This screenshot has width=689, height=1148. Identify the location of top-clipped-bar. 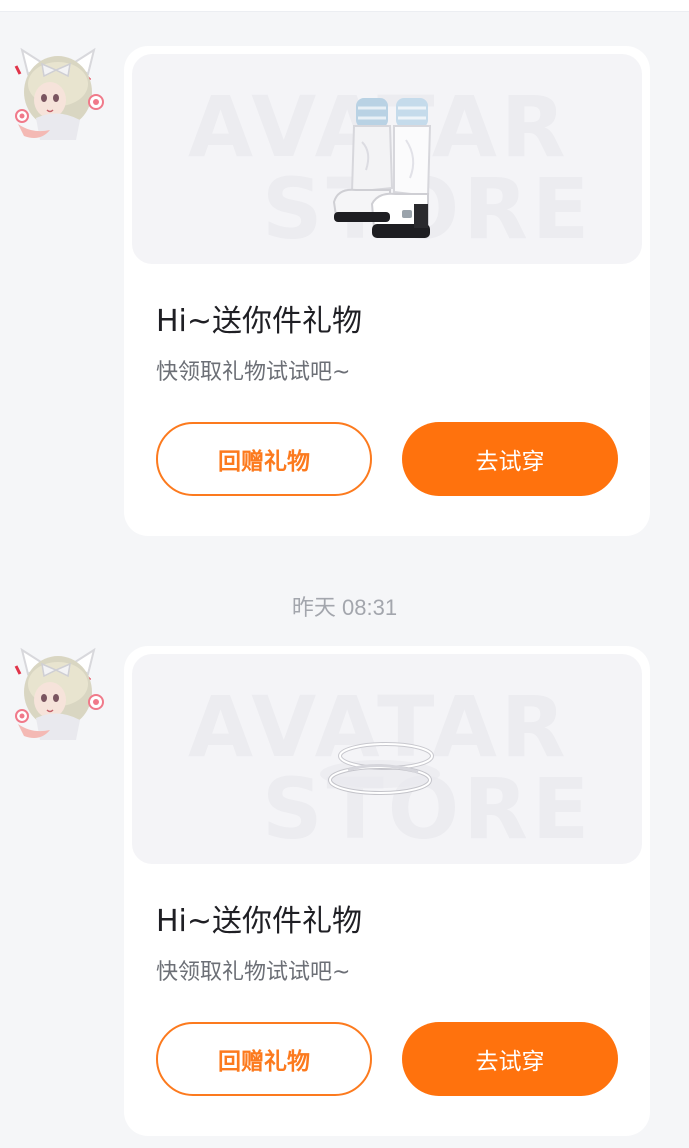
(344, 6).